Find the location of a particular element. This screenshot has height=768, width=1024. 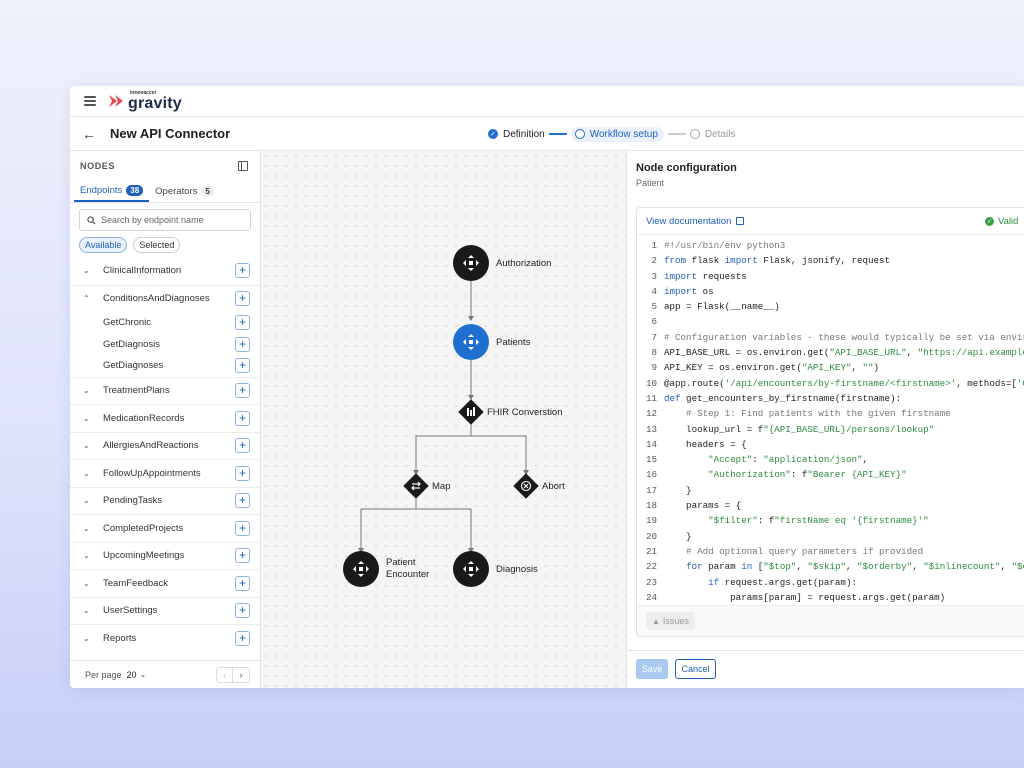

node-group: ⌄ FollowUpAppointments + is located at coordinates (165, 473).